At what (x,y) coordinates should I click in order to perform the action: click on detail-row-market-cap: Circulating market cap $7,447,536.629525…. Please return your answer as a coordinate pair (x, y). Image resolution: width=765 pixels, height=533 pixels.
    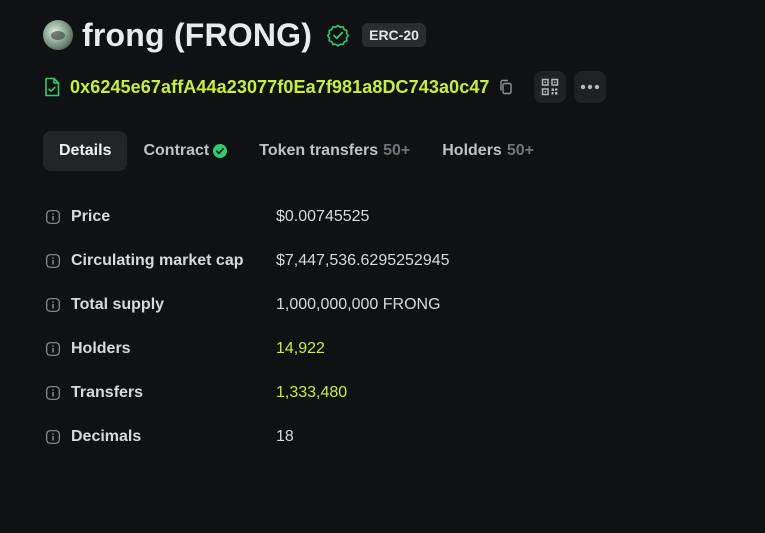
    Looking at the image, I should click on (248, 261).